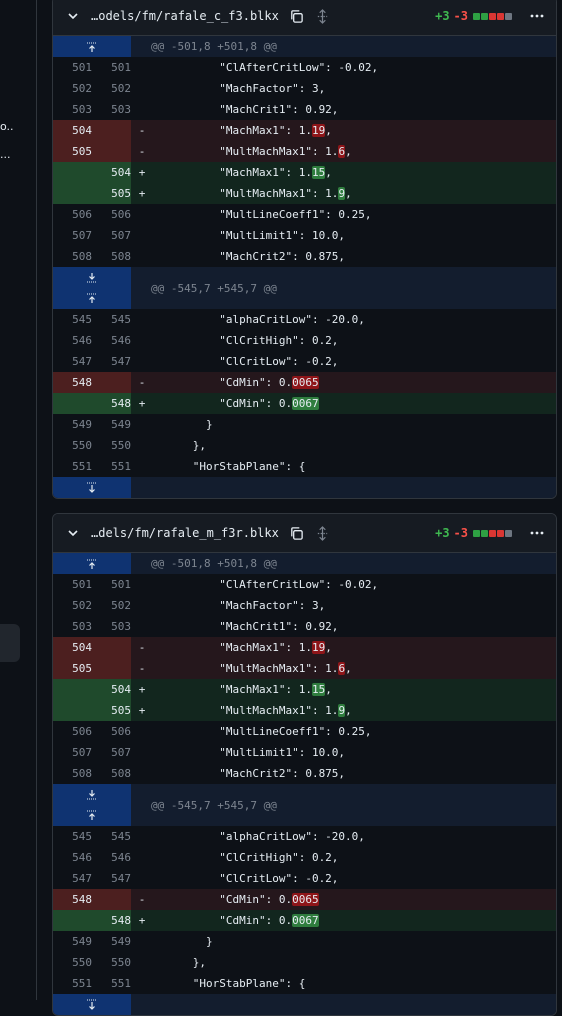 This screenshot has width=562, height=1016. I want to click on sidebar-active-item, so click(10, 643).